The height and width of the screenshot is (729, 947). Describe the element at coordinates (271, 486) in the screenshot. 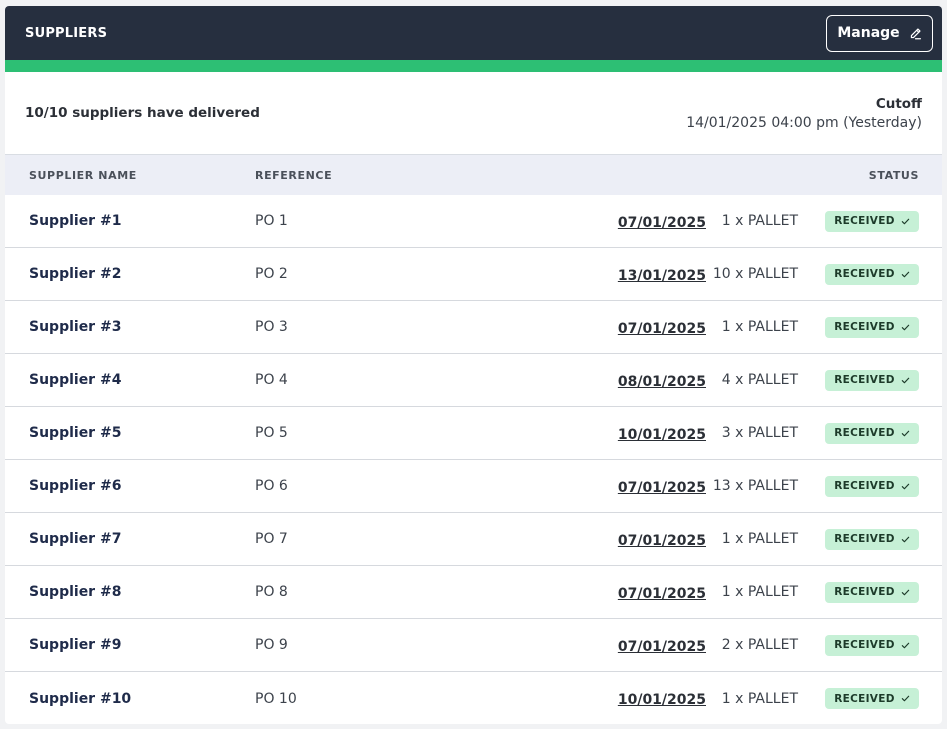

I see `supplier-reference: PO 6` at that location.